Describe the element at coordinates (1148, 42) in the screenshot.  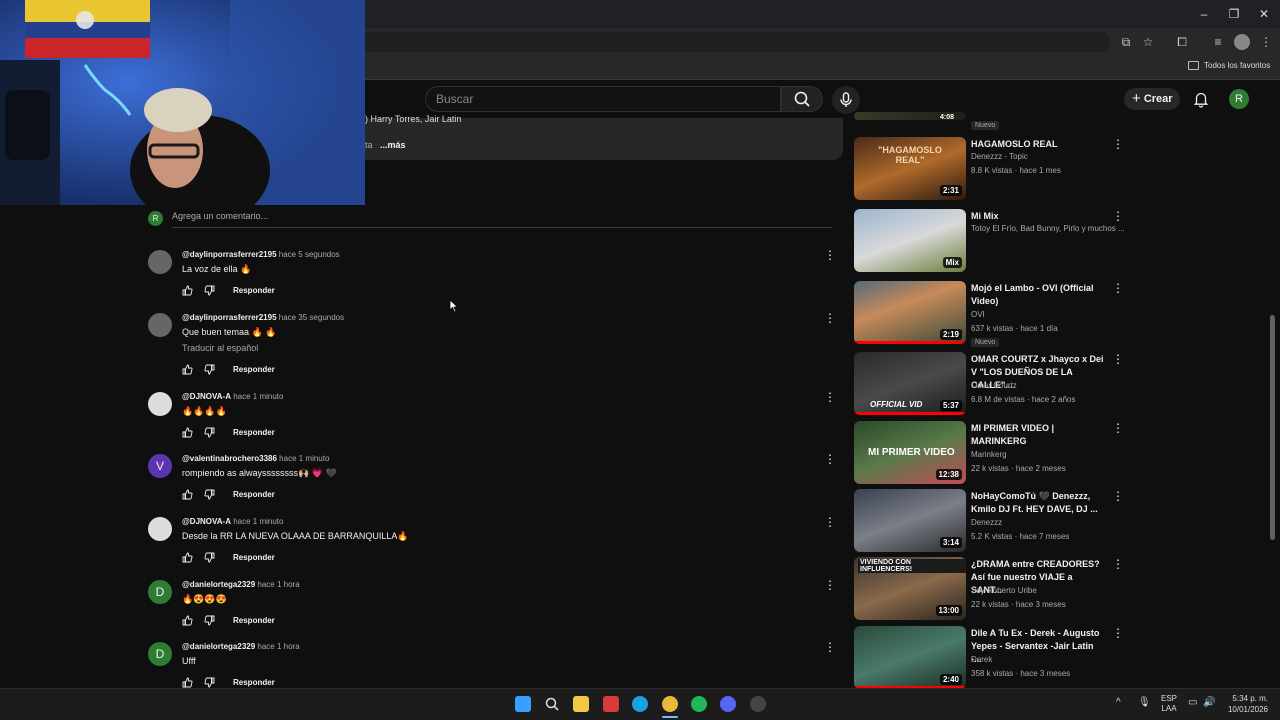
I see `bookmark-star-icon: ☆` at that location.